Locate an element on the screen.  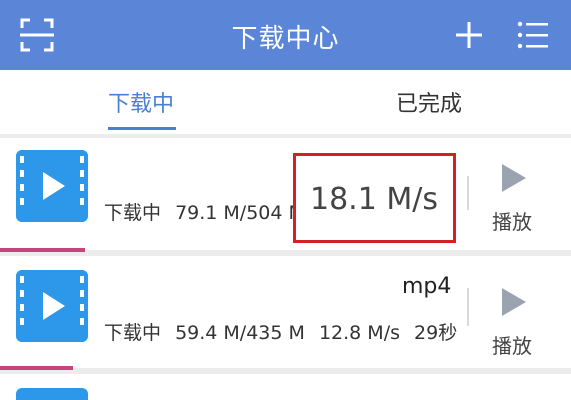
speed-text: 12.8 M/s is located at coordinates (359, 333).